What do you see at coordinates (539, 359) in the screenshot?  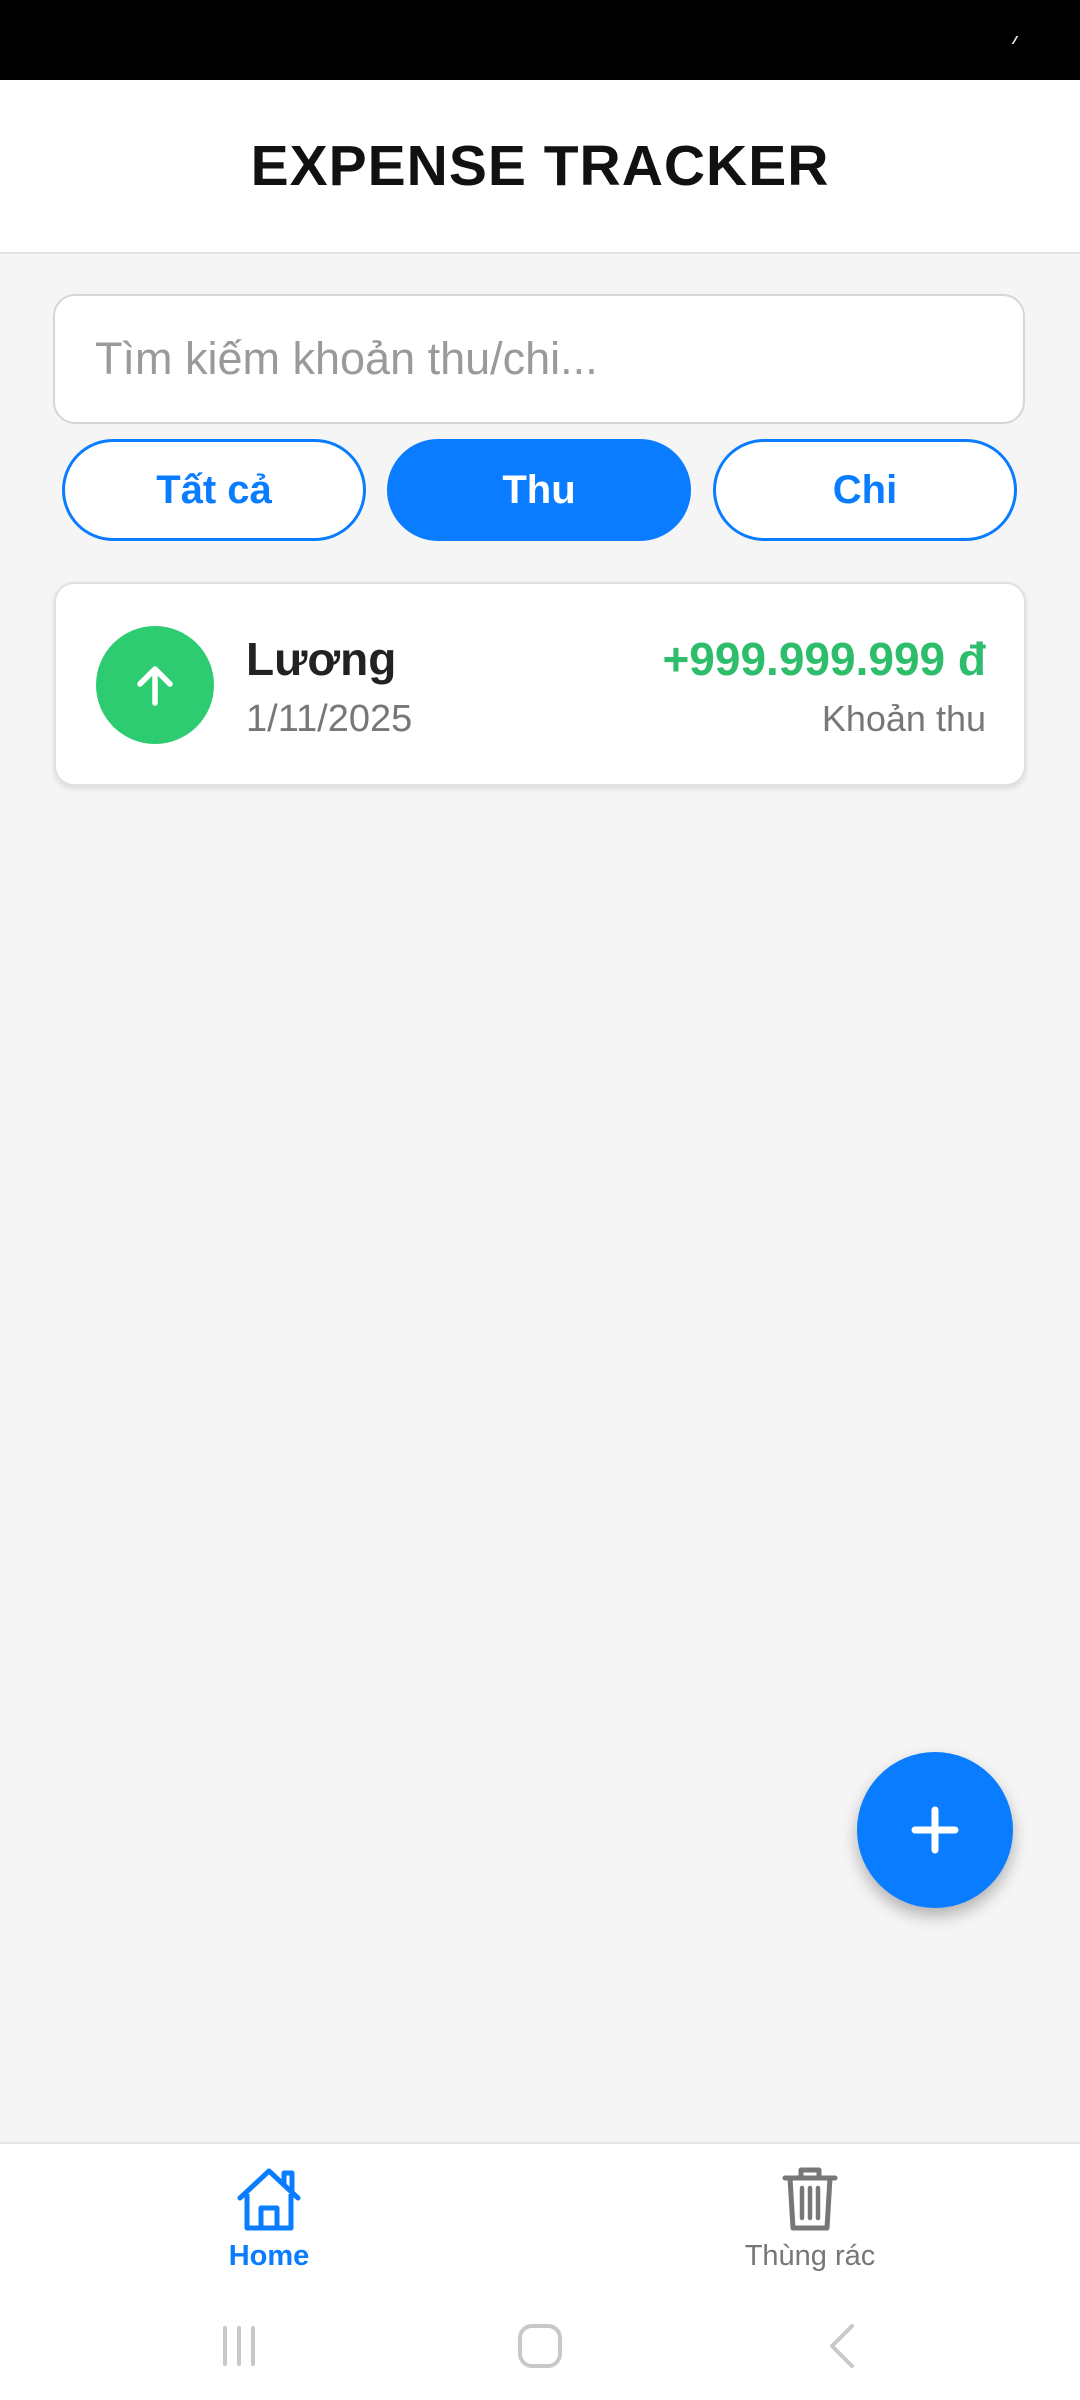 I see `search-input` at bounding box center [539, 359].